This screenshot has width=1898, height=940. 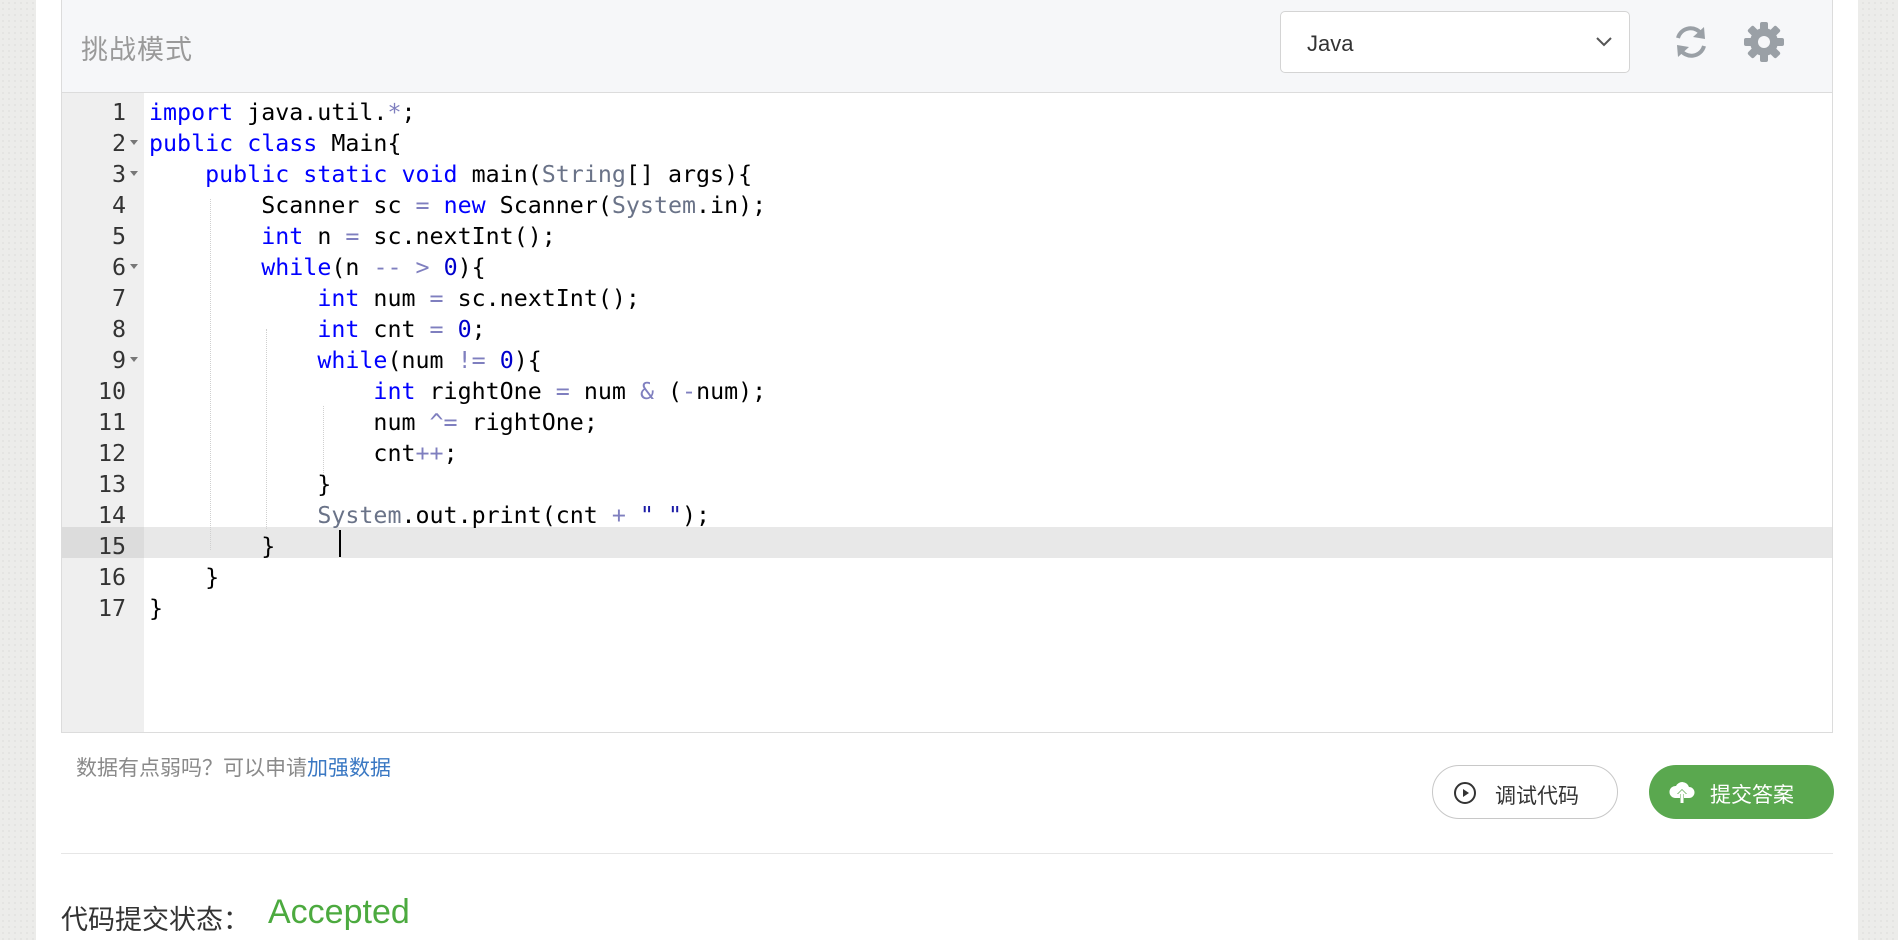 I want to click on section-divider, so click(x=947, y=853).